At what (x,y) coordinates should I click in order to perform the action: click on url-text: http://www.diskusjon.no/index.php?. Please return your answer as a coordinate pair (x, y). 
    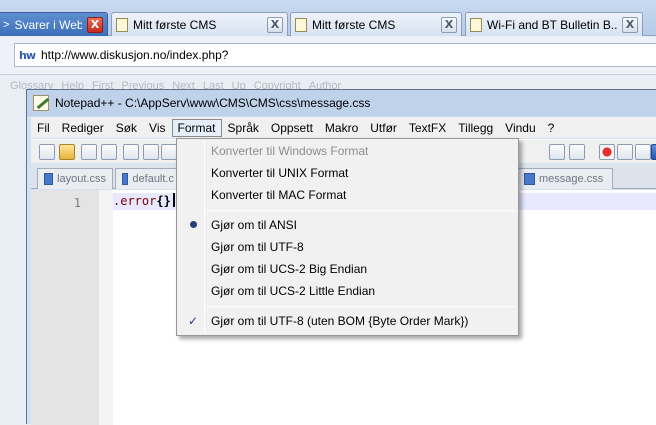
    Looking at the image, I should click on (134, 55).